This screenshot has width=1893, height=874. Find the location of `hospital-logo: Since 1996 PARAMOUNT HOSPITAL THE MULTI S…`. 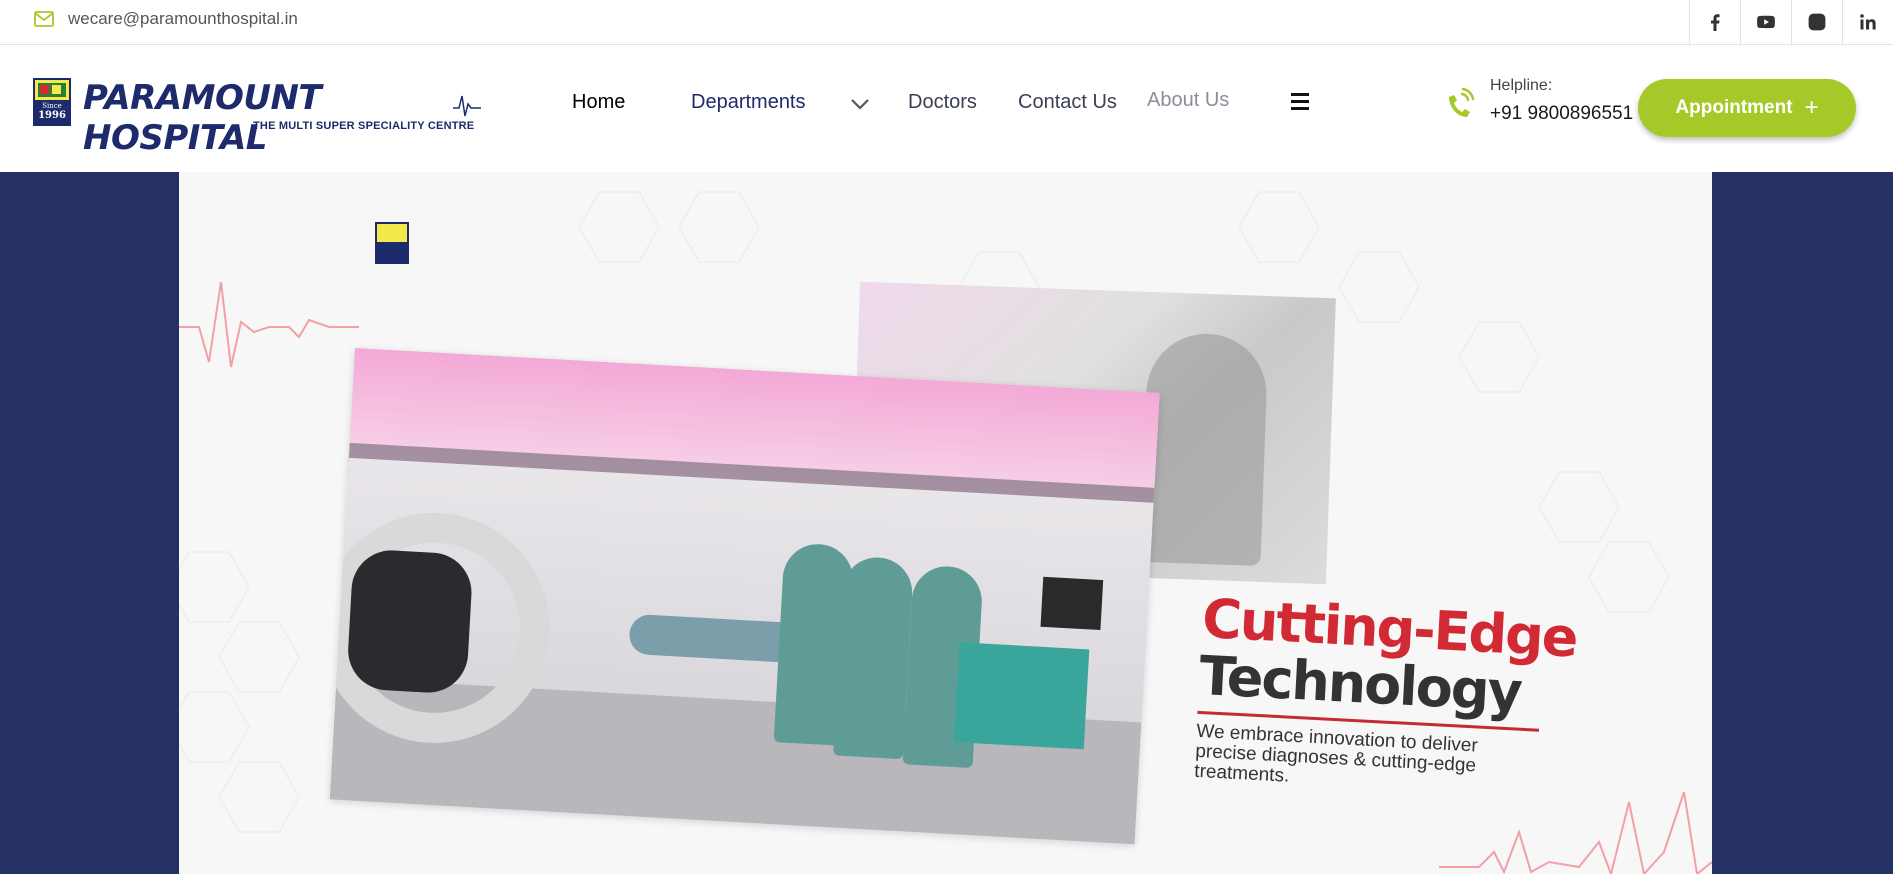

hospital-logo: Since 1996 PARAMOUNT HOSPITAL THE MULTI S… is located at coordinates (257, 118).